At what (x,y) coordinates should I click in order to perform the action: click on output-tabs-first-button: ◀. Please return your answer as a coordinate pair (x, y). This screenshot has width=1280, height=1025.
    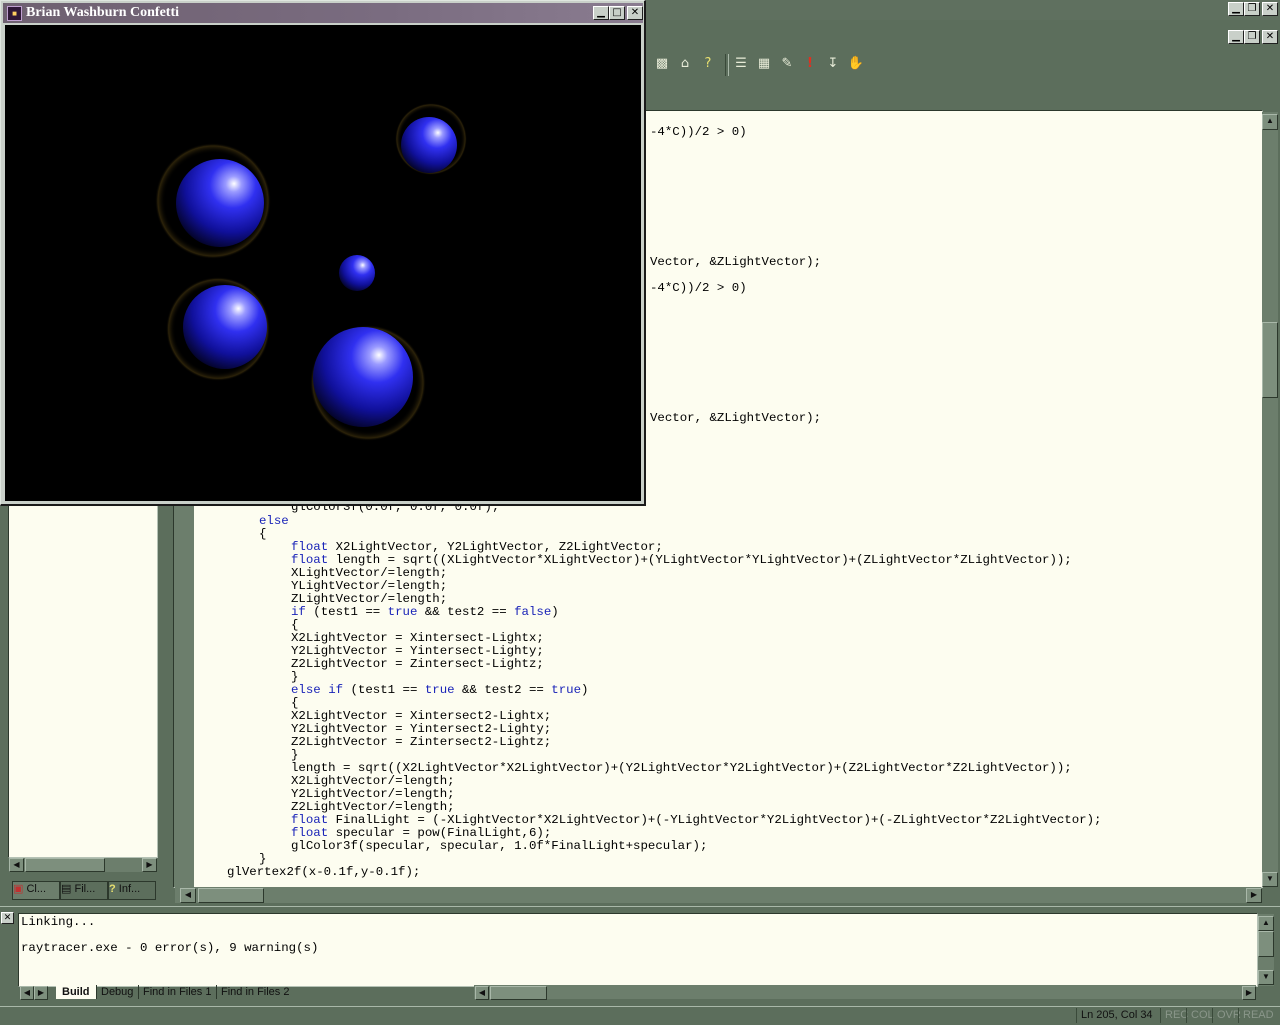
    Looking at the image, I should click on (27, 993).